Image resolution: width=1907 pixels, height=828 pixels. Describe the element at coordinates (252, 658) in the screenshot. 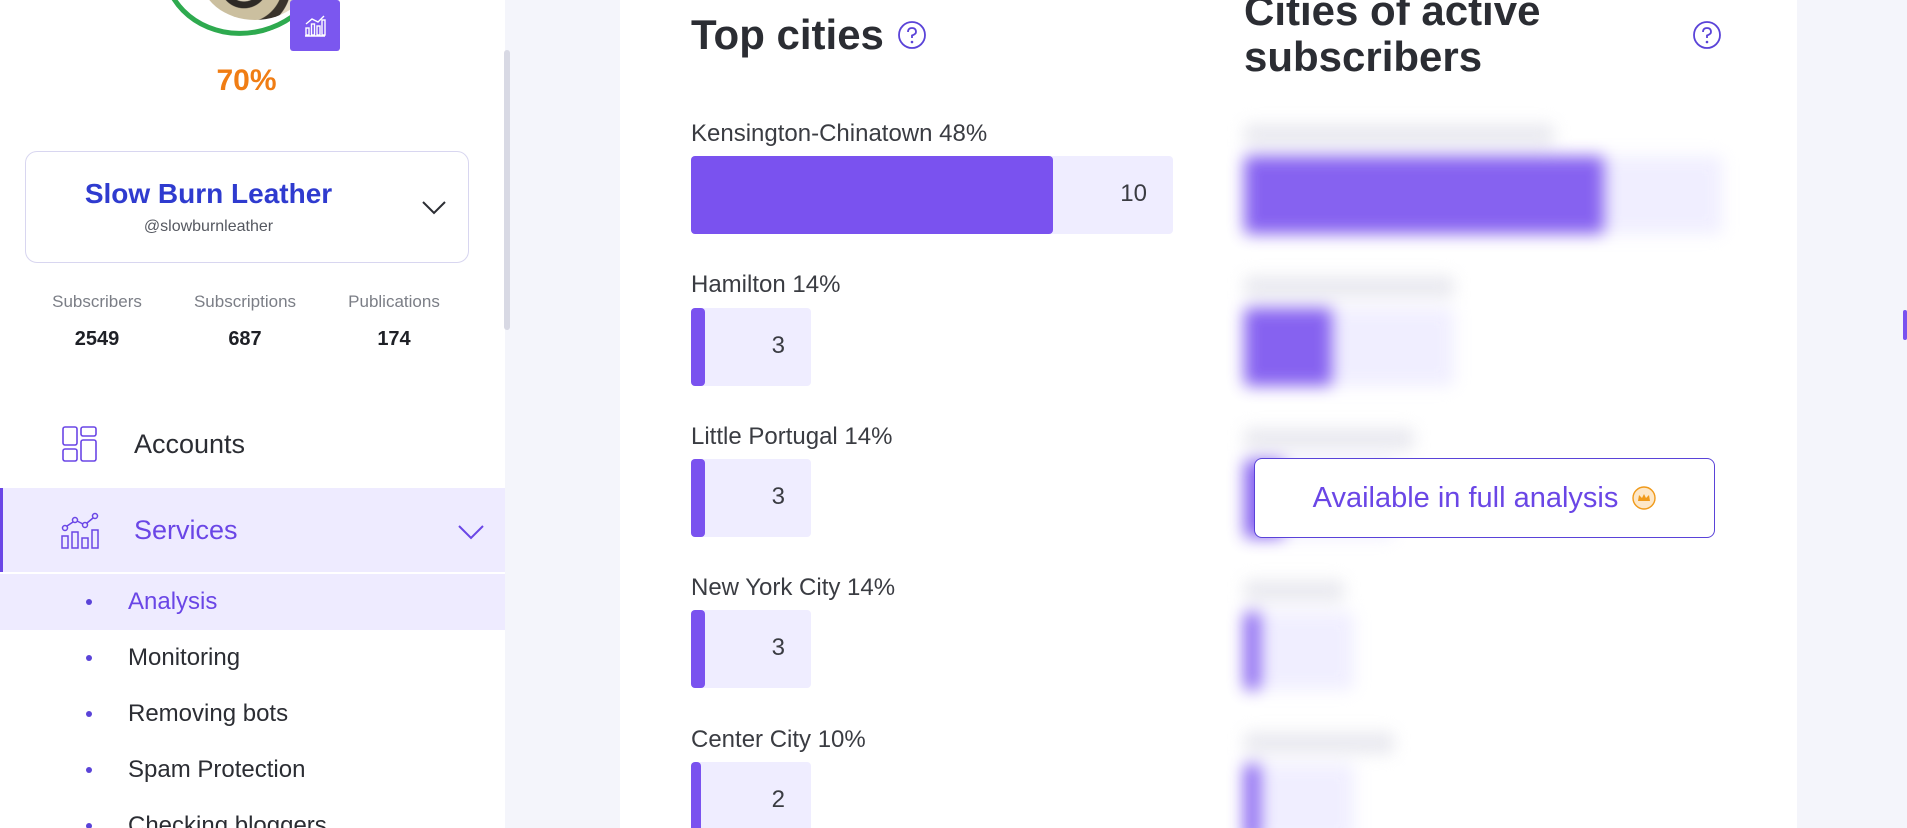

I see `sidebar-subitem-monitoring: Monitoring` at that location.